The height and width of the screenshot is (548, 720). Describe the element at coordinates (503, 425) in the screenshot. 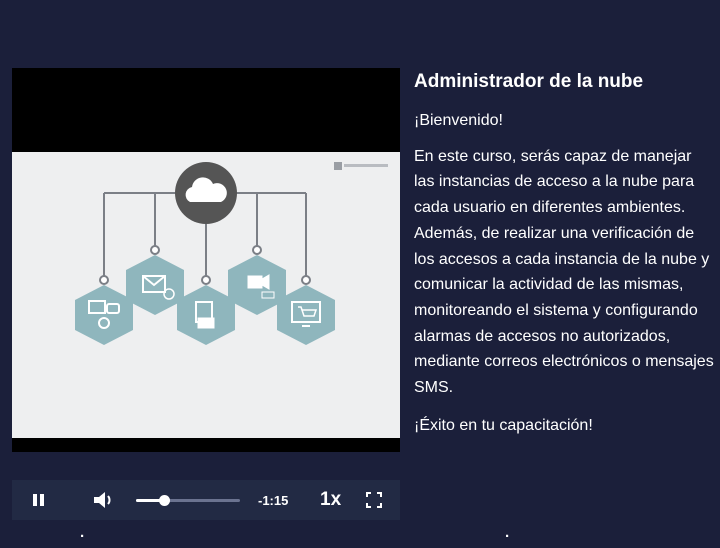

I see `closing-text: ¡Éxito en tu capacitación!` at that location.